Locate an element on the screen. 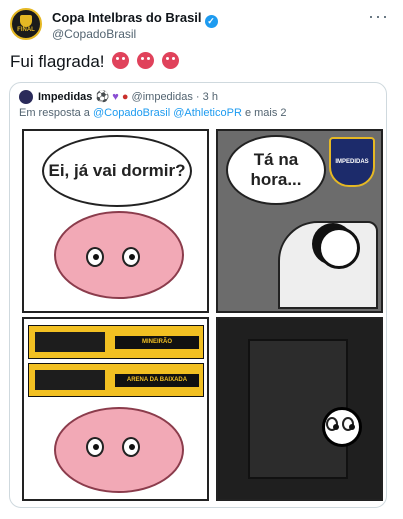 The image size is (403, 519). impedidas-logo-text: IMPEDIDAS is located at coordinates (352, 162).